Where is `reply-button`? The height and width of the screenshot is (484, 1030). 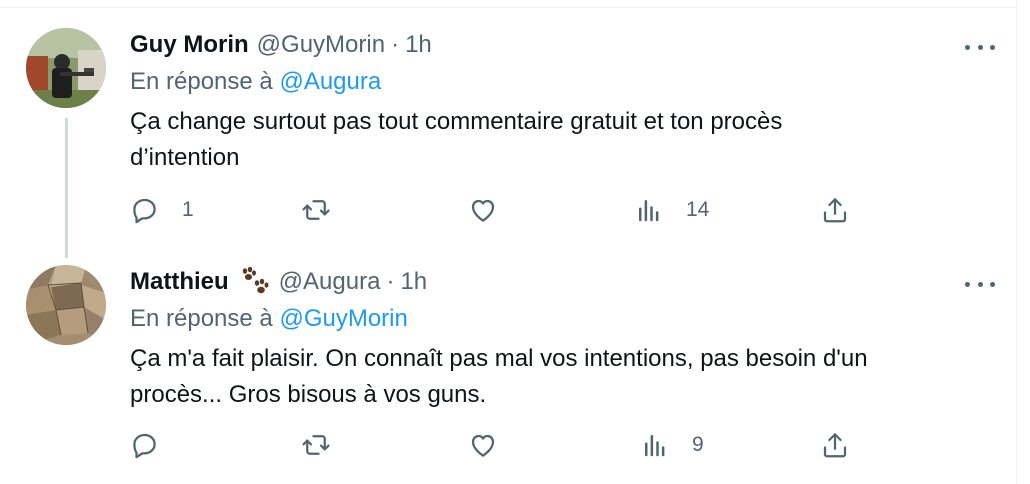
reply-button is located at coordinates (156, 445).